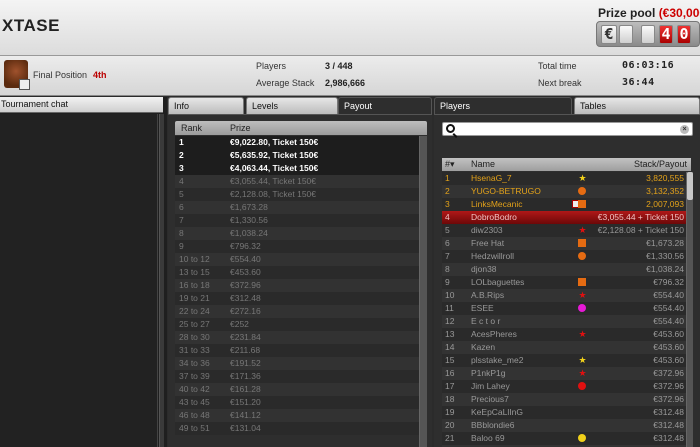  I want to click on player-row: 3 LinksMecanic 2,007,093, so click(564, 204).